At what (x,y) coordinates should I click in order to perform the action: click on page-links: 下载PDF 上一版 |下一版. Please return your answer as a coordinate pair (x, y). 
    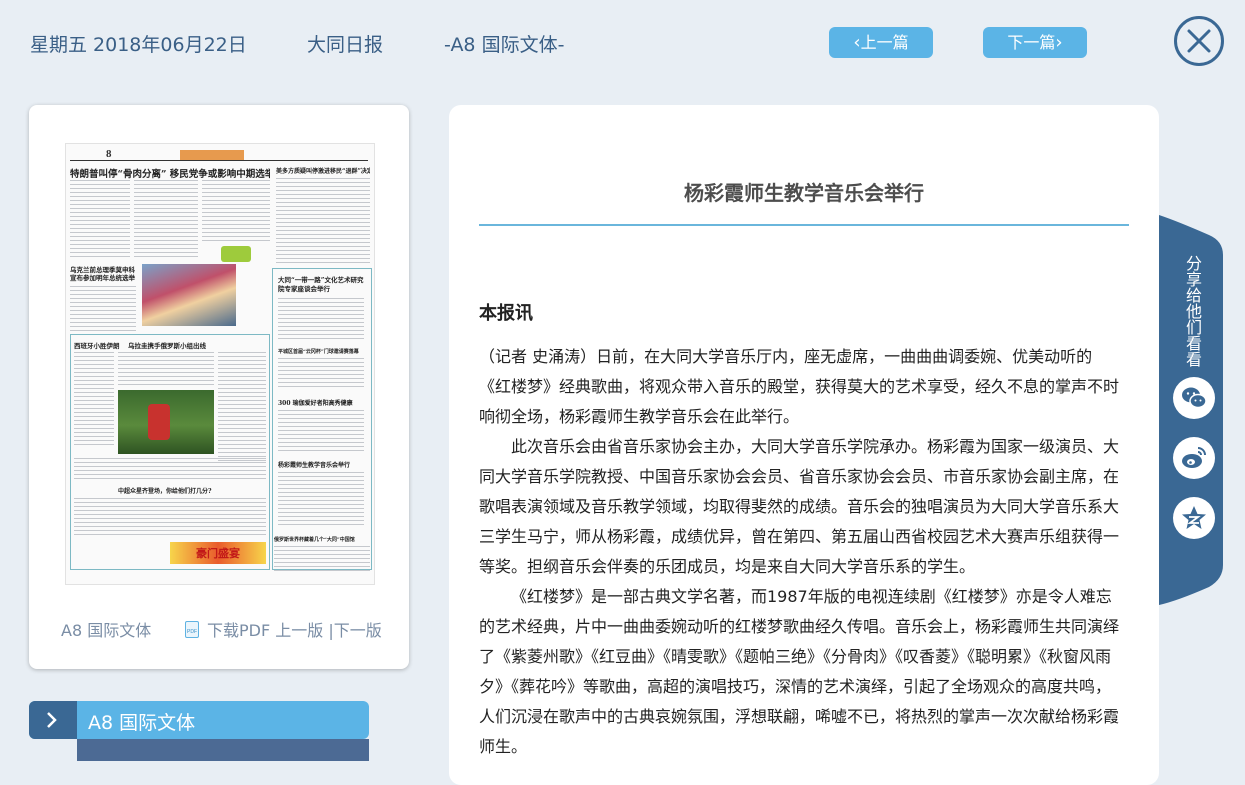
    Looking at the image, I should click on (294, 629).